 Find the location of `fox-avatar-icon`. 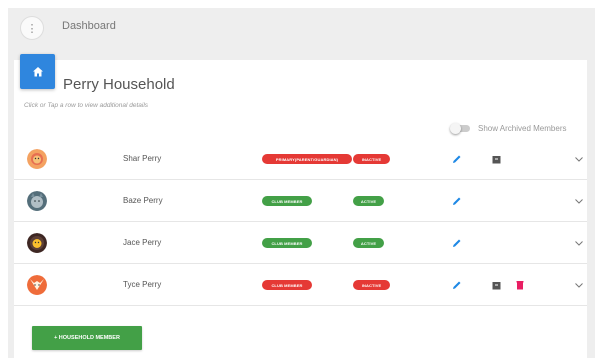

fox-avatar-icon is located at coordinates (37, 285).